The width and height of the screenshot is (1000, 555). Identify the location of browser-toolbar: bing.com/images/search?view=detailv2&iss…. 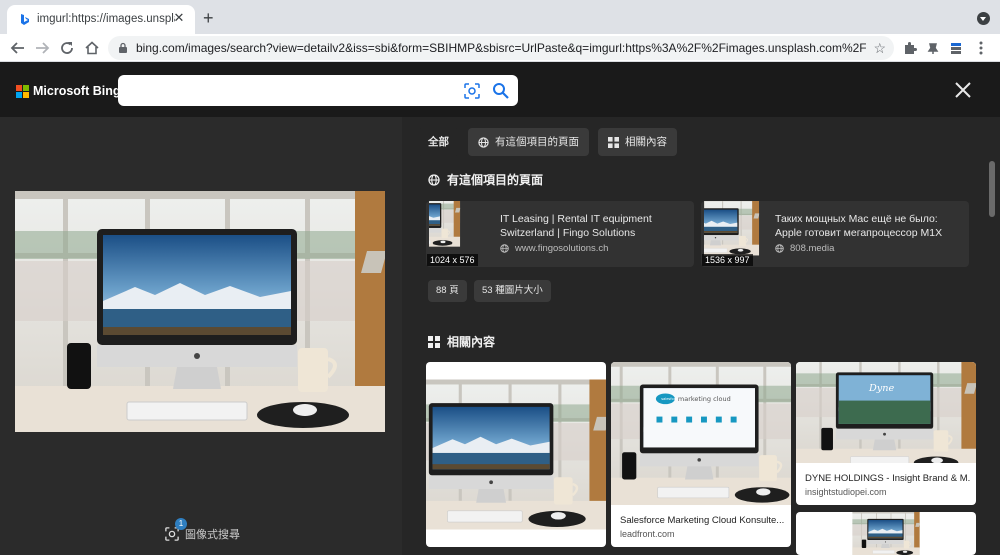
(500, 48).